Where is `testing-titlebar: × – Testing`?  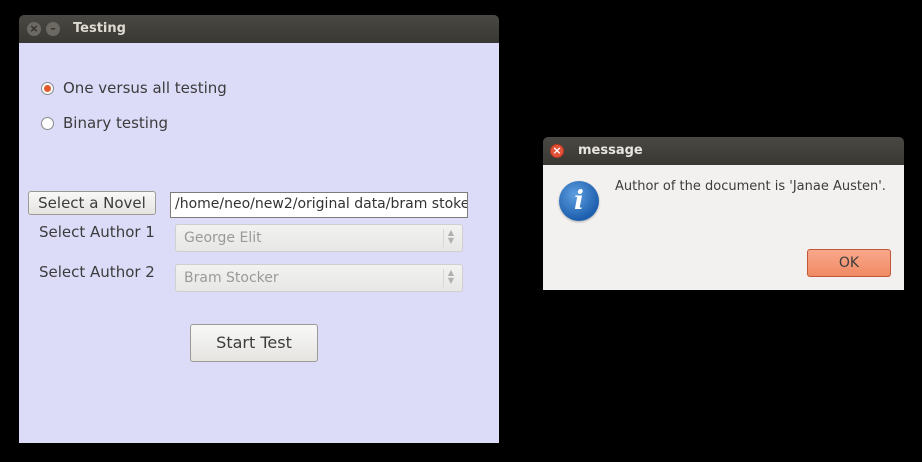
testing-titlebar: × – Testing is located at coordinates (259, 29).